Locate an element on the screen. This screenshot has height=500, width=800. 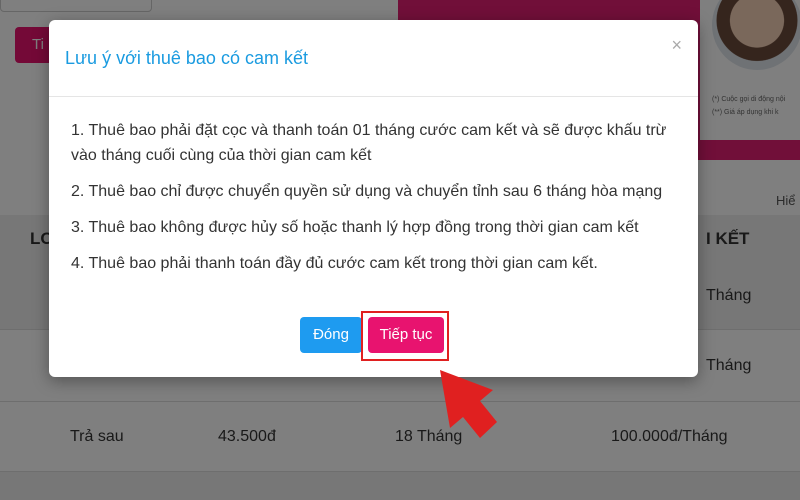
close-button: Đóng is located at coordinates (331, 335).